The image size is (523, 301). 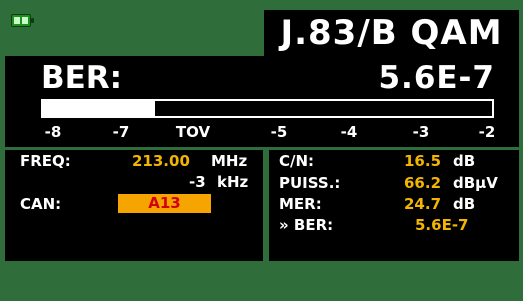 What do you see at coordinates (279, 132) in the screenshot?
I see `scale-tick: -5` at bounding box center [279, 132].